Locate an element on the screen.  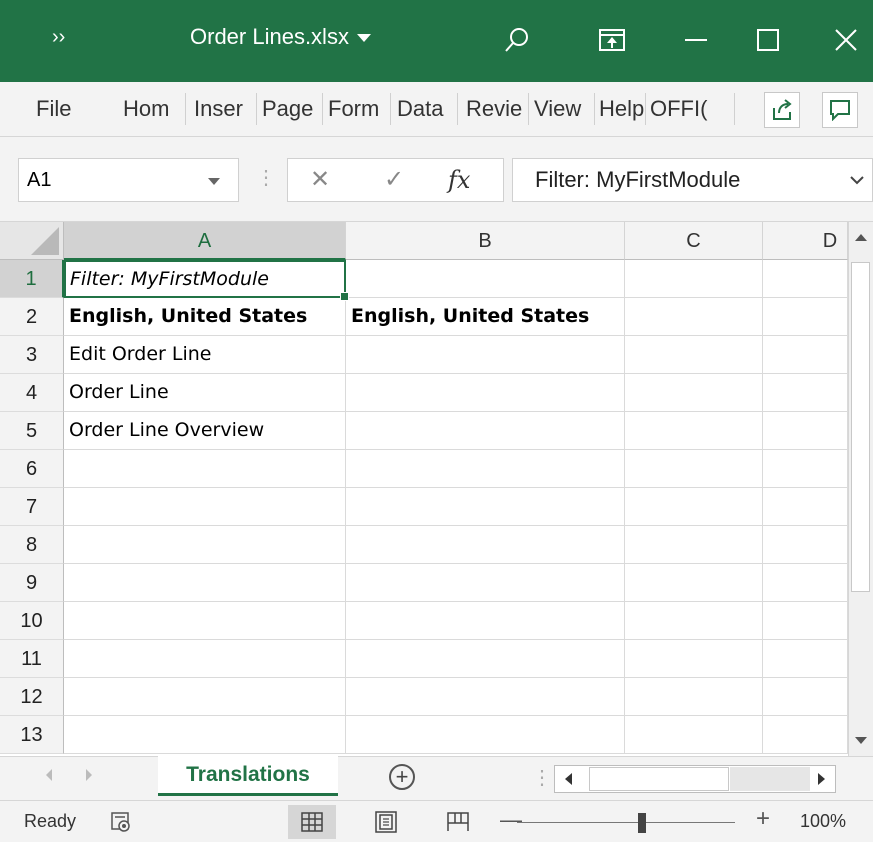
row-header-4: 4 is located at coordinates (32, 393).